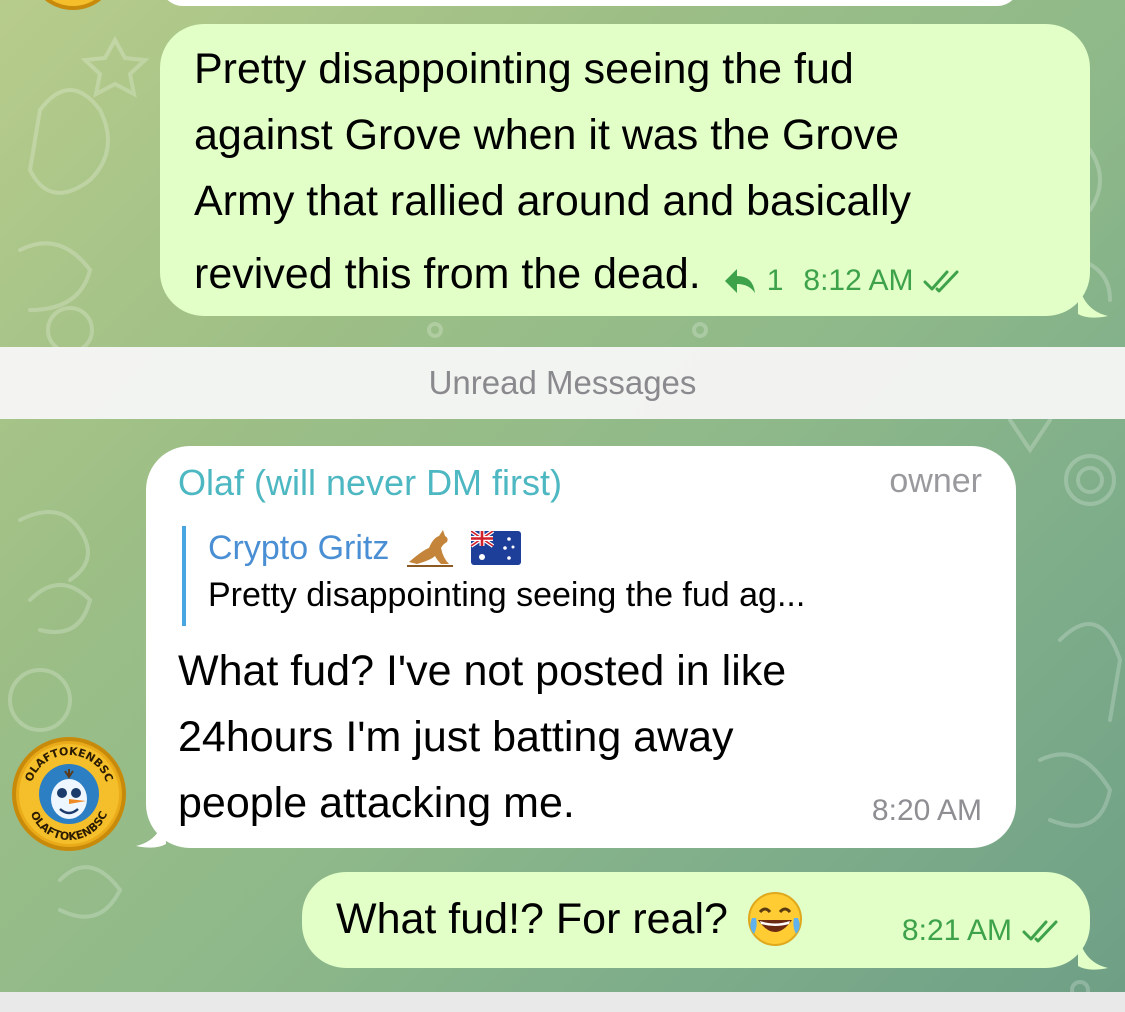 The width and height of the screenshot is (1125, 1012). I want to click on message-line: against Grove when it was the Grove, so click(547, 135).